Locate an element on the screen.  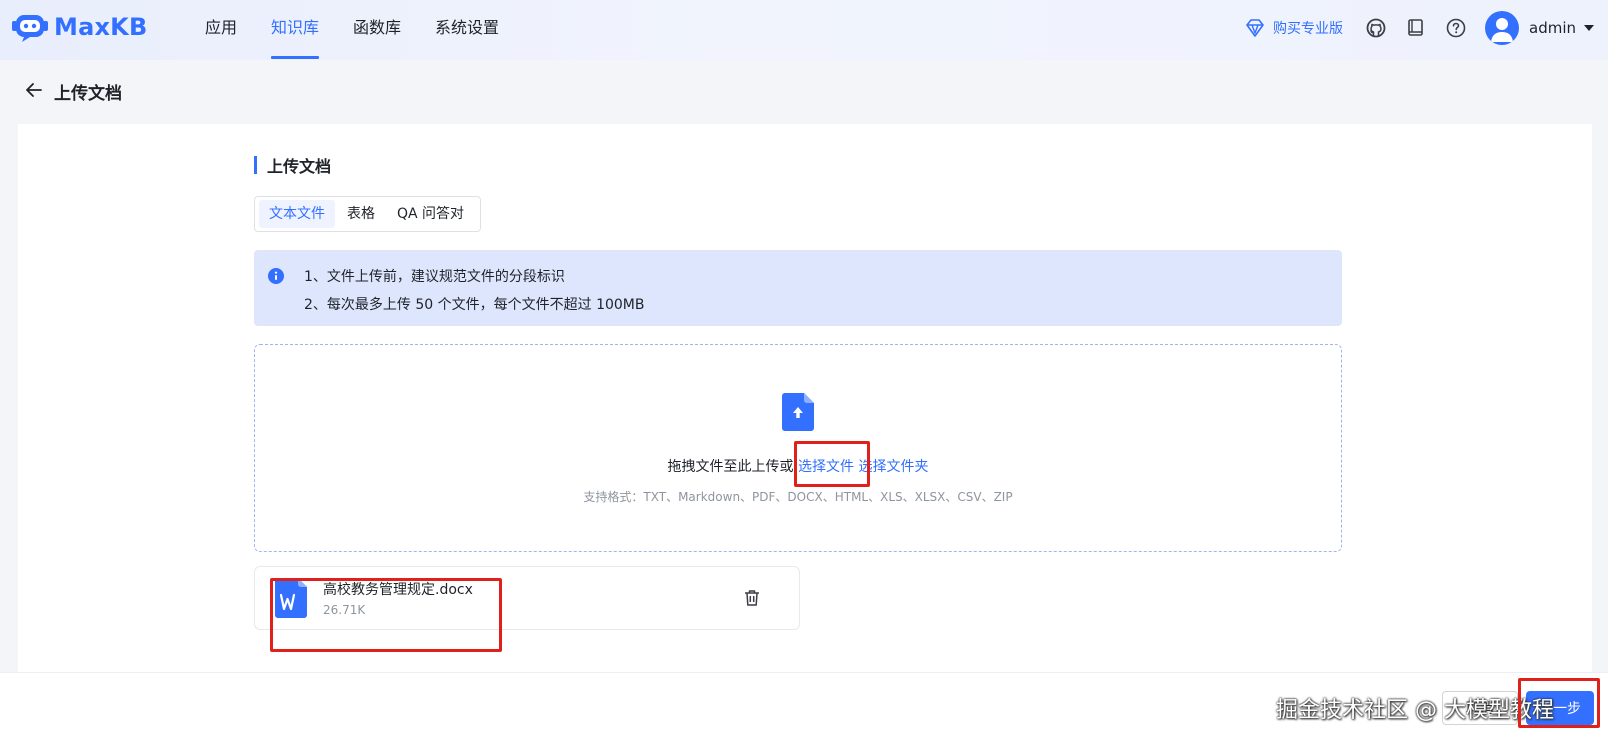
buy-pro-link: 购买专业版 is located at coordinates (1294, 28).